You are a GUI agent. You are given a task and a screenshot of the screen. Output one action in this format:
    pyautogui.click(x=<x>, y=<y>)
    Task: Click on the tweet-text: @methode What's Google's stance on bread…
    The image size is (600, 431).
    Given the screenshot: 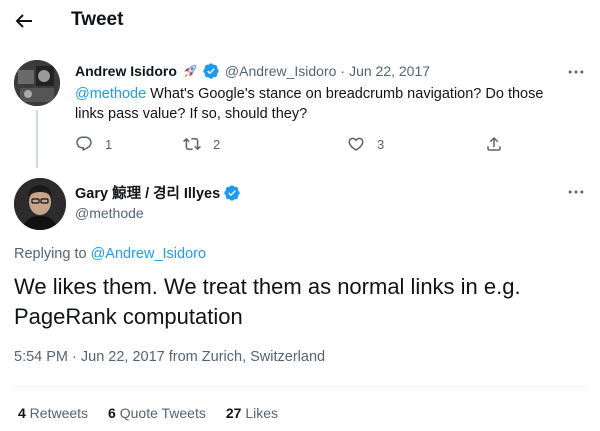 What is the action you would take?
    pyautogui.click(x=325, y=104)
    